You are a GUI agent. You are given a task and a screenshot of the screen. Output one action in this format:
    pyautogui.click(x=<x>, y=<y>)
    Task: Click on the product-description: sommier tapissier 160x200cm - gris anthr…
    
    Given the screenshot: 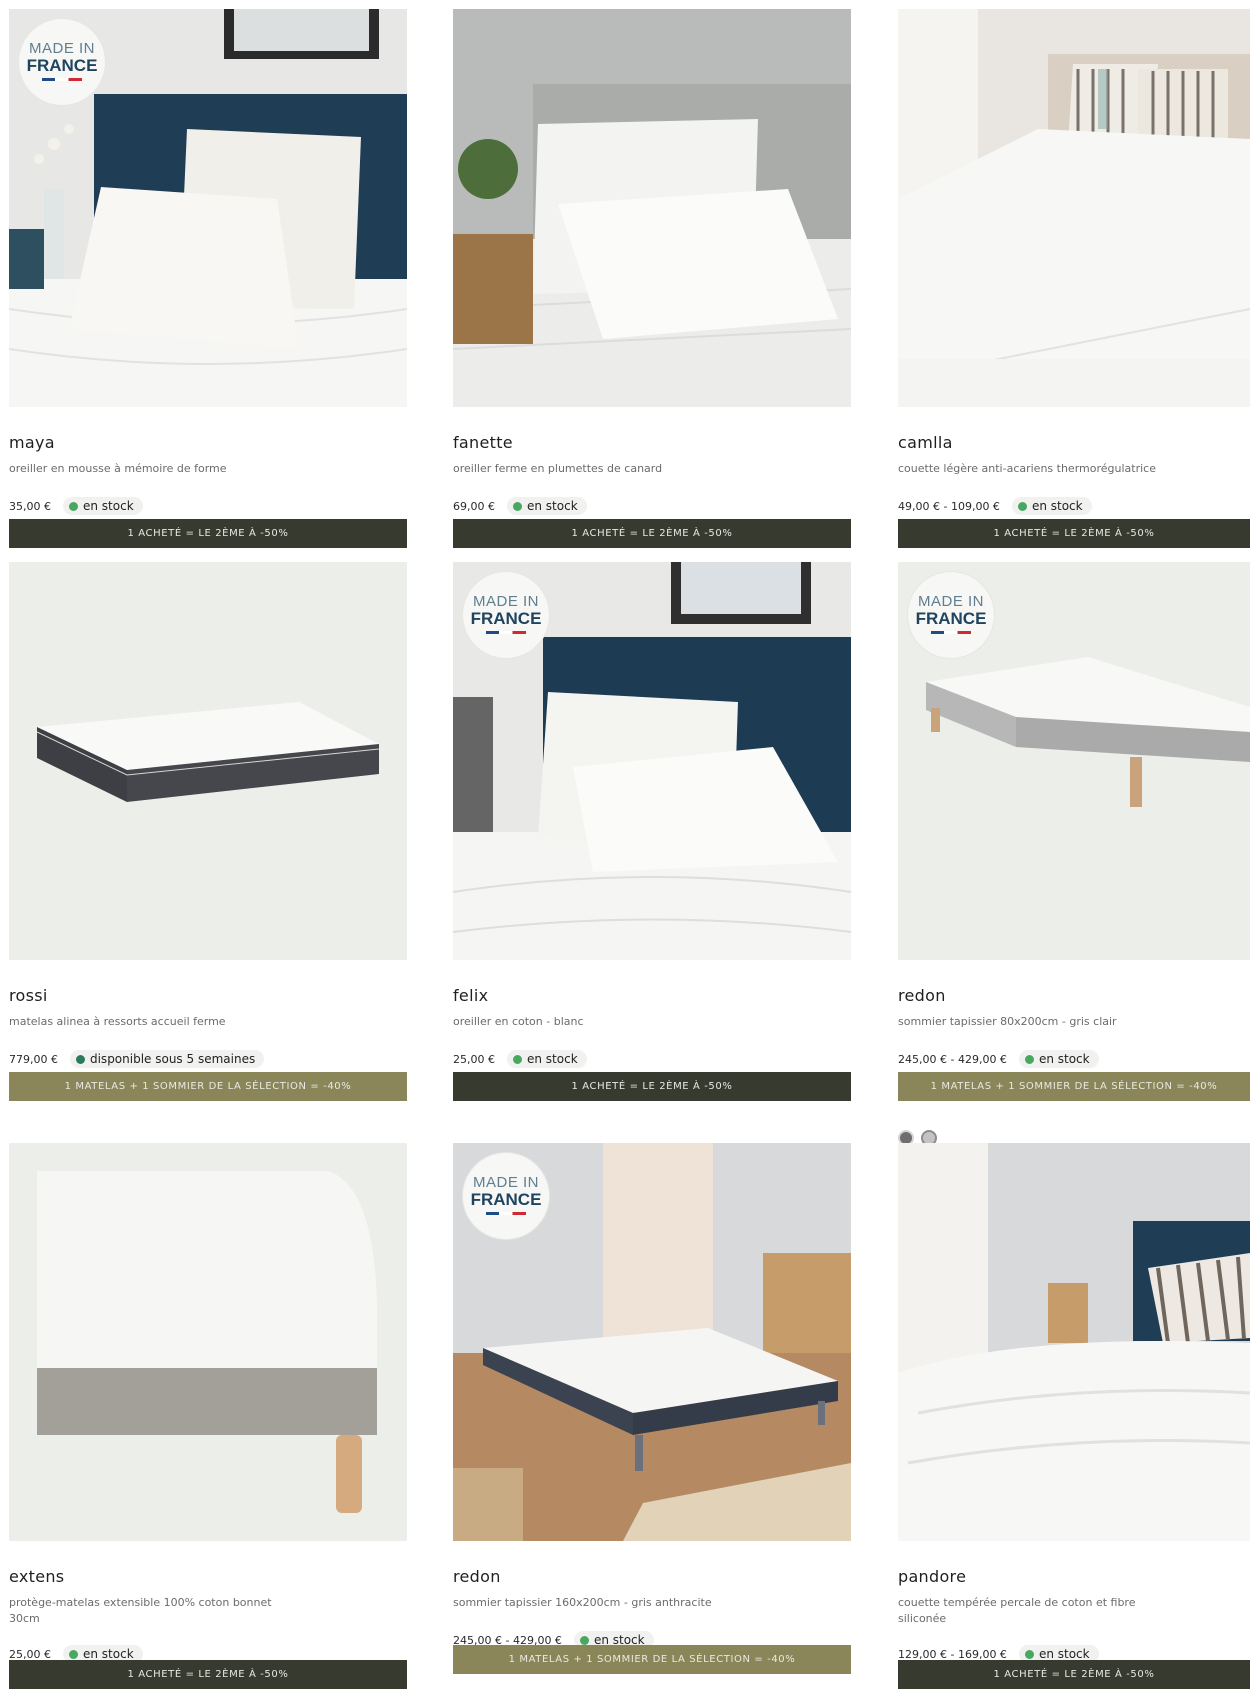 What is the action you would take?
    pyautogui.click(x=582, y=1602)
    